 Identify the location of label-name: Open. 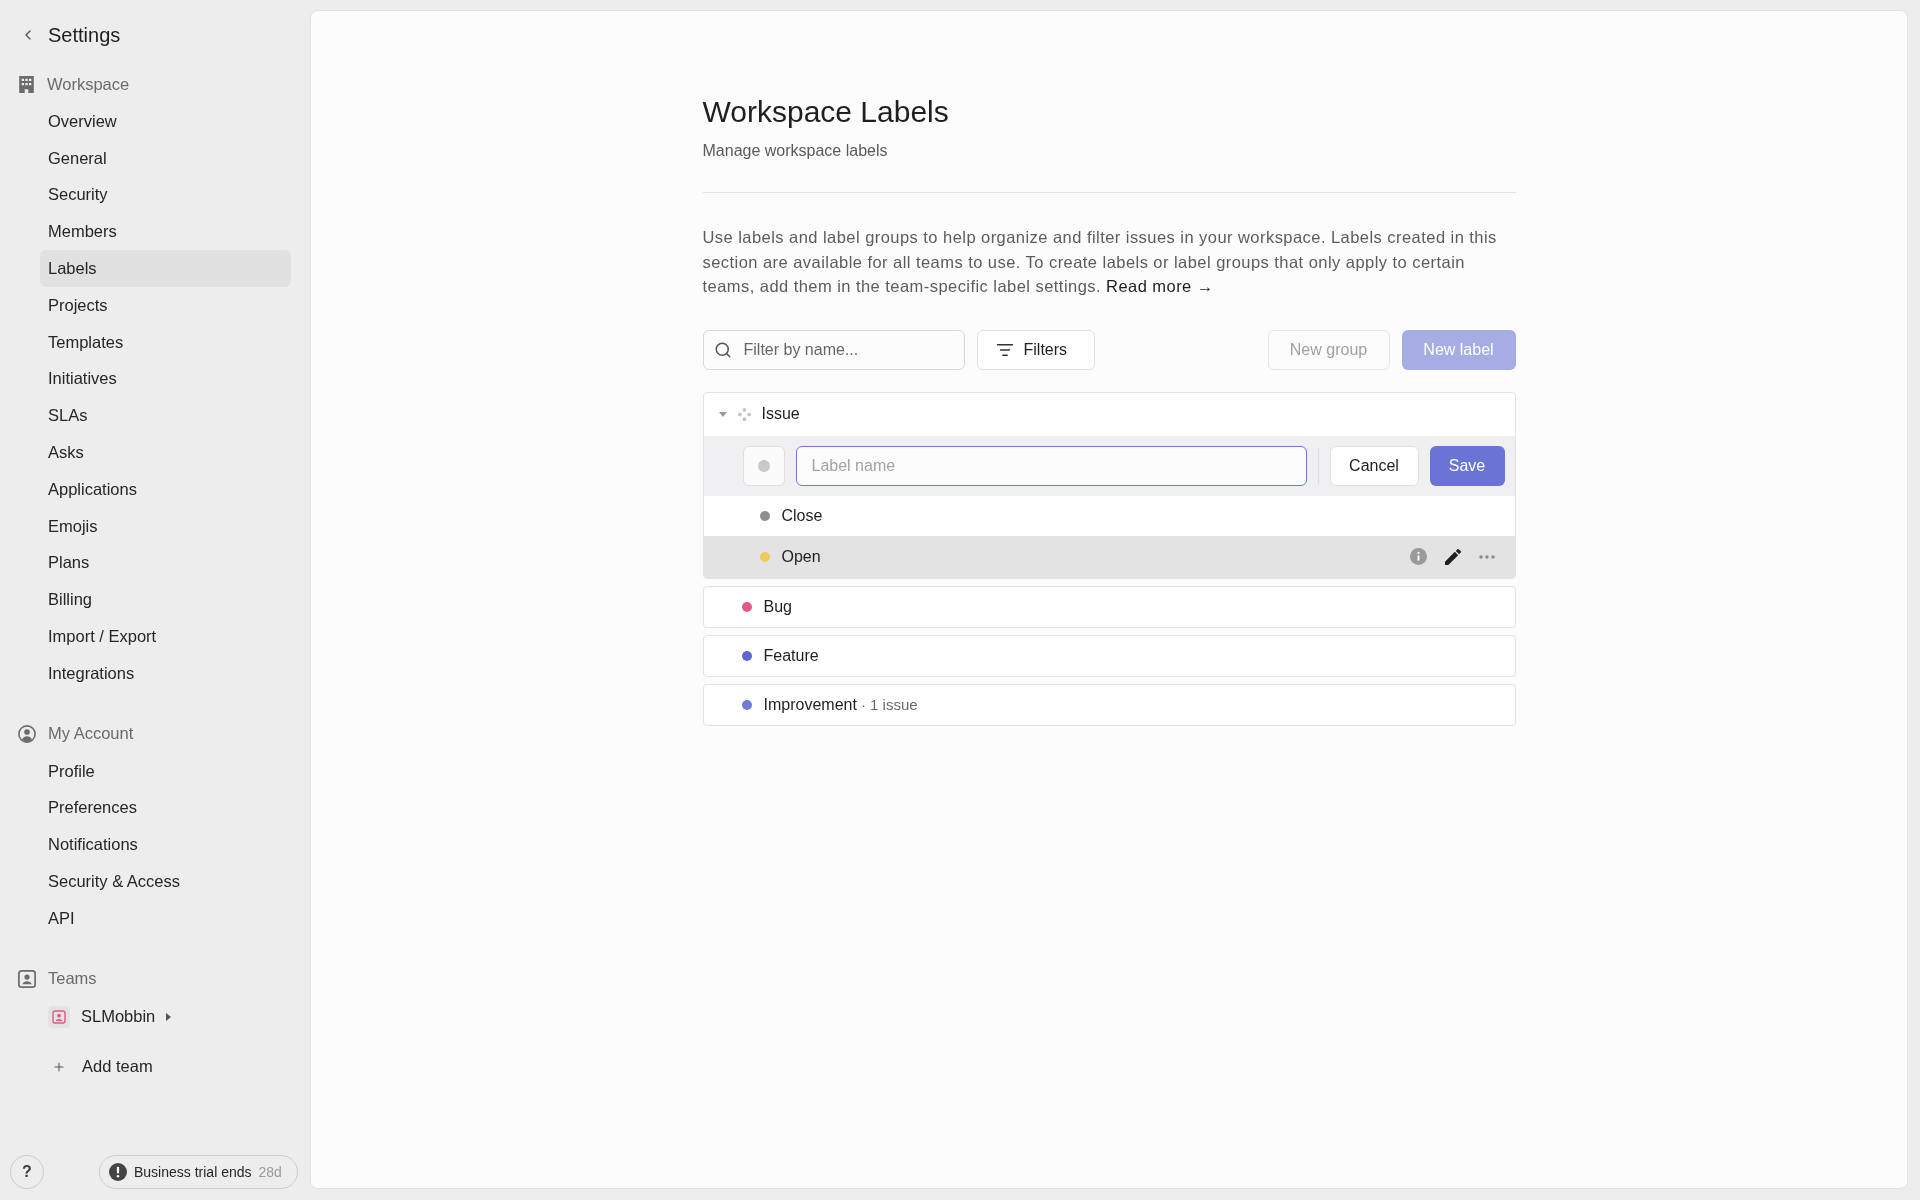
(801, 556).